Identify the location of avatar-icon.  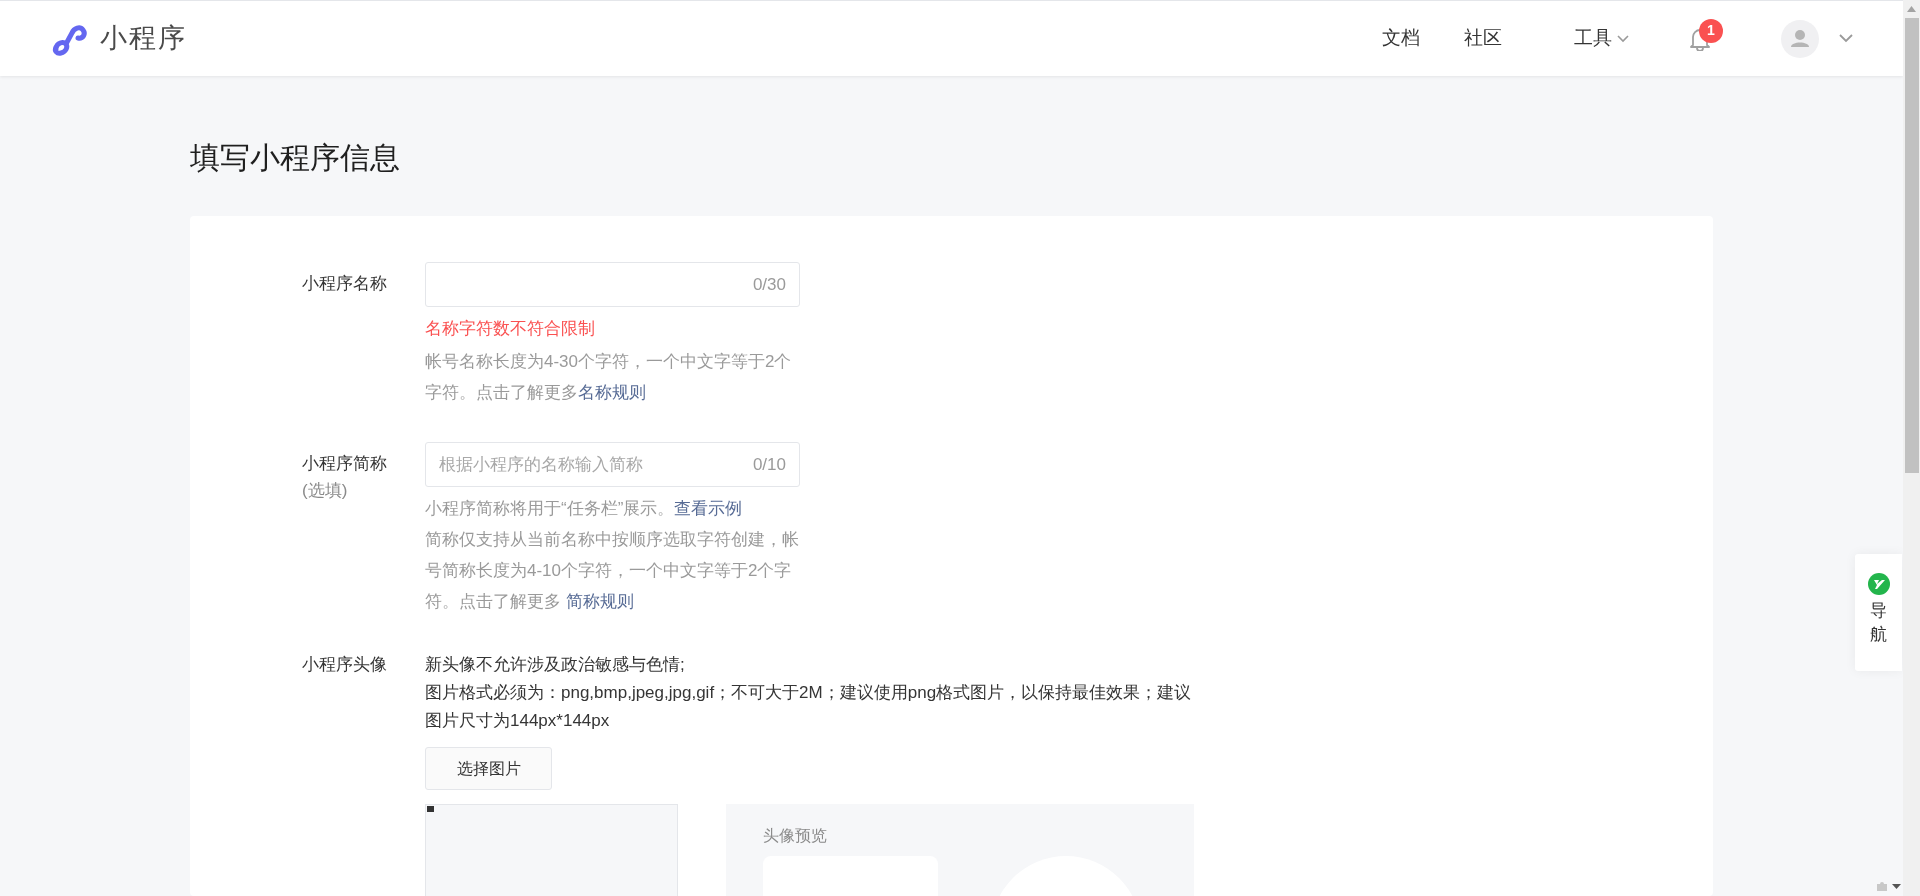
(1800, 38).